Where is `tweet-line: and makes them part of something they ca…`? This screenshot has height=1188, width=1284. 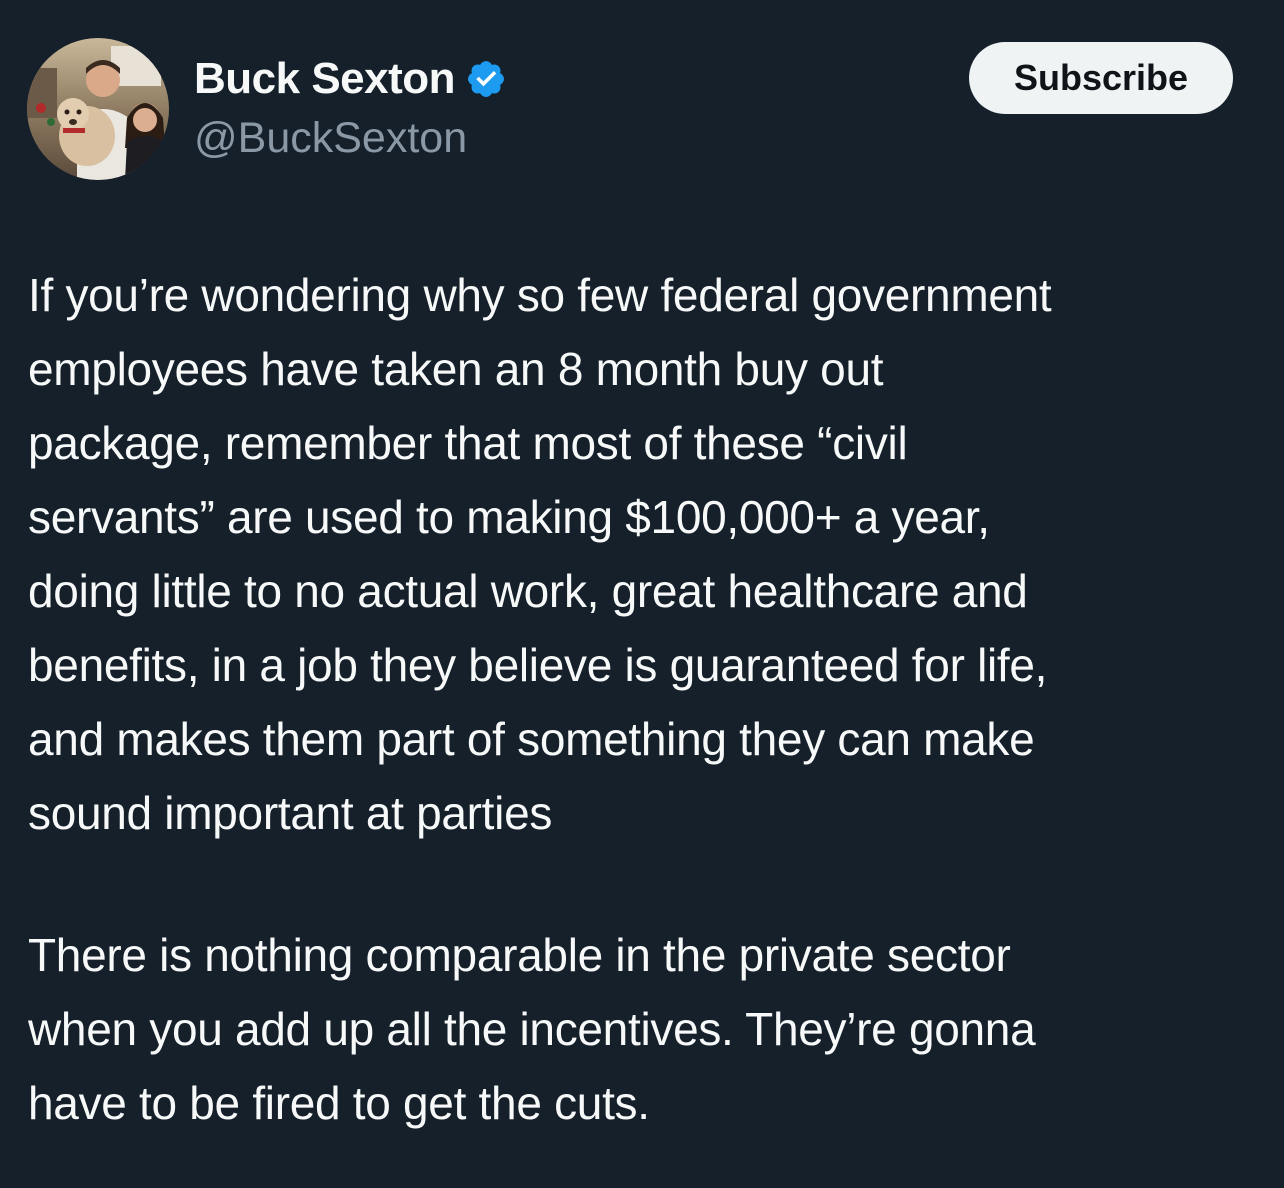 tweet-line: and makes them part of something they ca… is located at coordinates (531, 739).